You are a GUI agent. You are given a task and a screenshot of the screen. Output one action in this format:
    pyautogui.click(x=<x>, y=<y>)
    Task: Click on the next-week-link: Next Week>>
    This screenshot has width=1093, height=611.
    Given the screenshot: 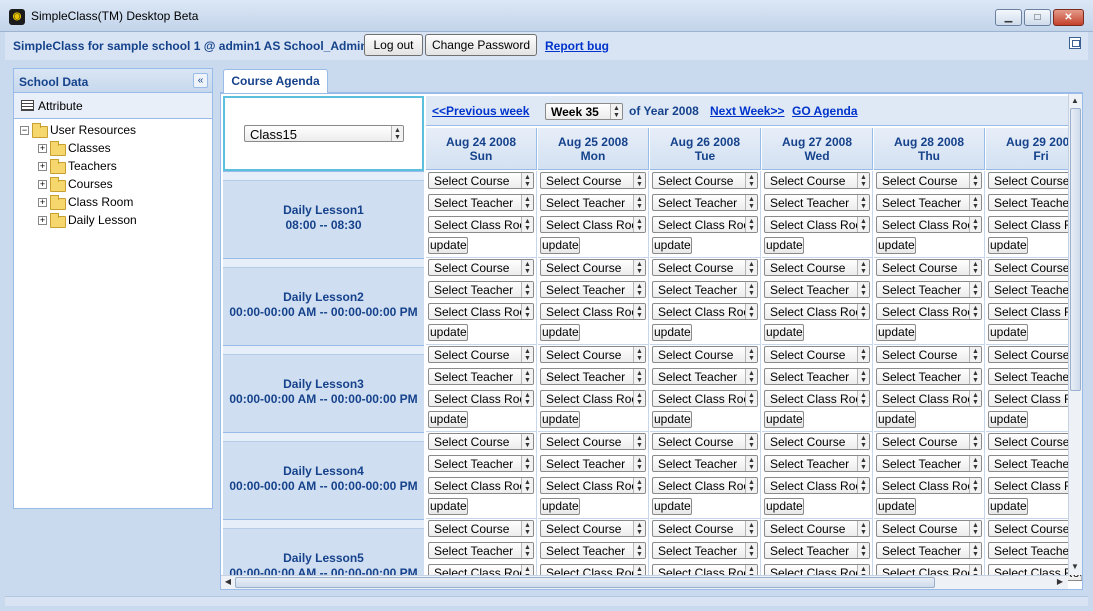 What is the action you would take?
    pyautogui.click(x=747, y=111)
    